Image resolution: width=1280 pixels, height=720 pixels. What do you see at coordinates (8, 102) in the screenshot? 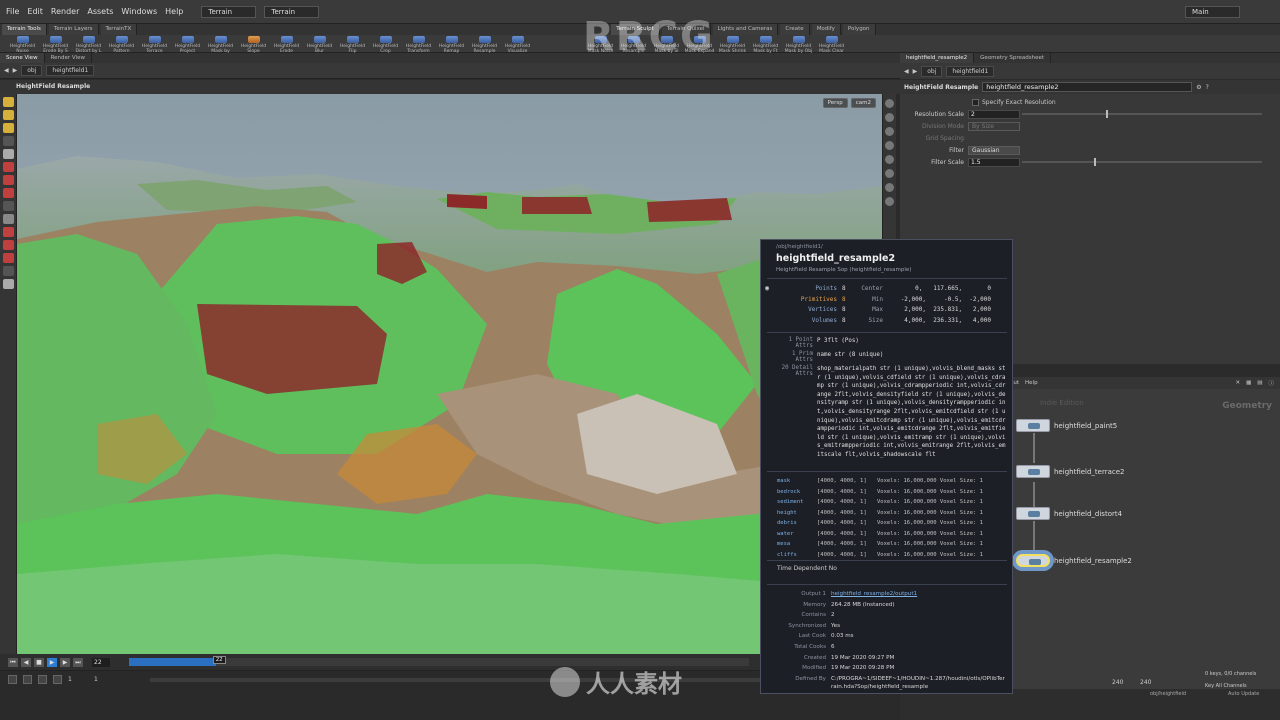
I see `select-tool-icon` at bounding box center [8, 102].